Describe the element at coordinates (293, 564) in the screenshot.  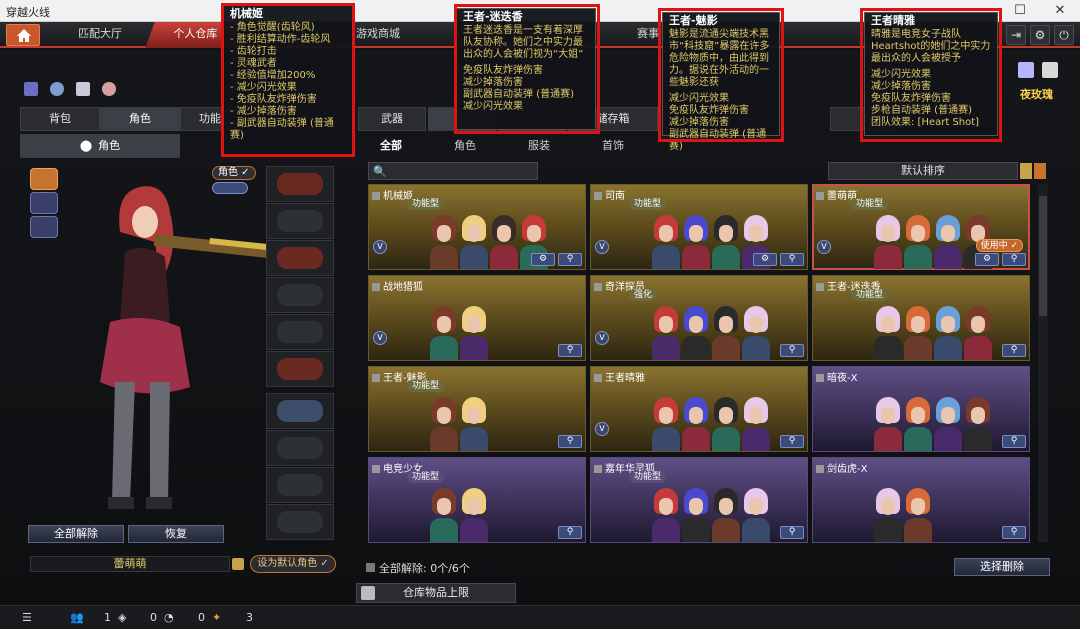
I see `set-default-button: 设为默认角色 ✓` at that location.